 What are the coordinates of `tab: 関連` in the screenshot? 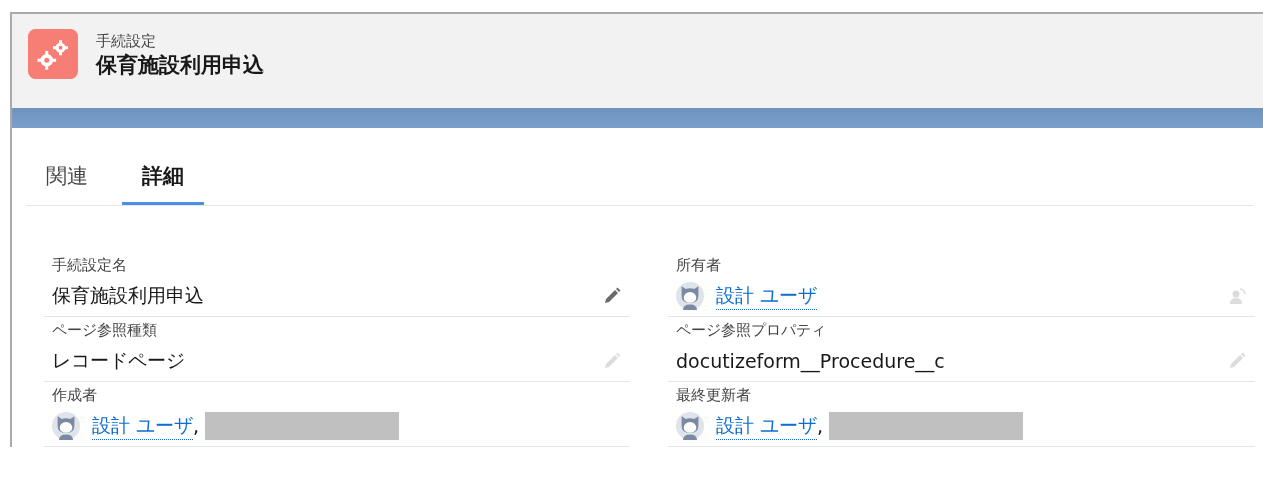 It's located at (67, 178).